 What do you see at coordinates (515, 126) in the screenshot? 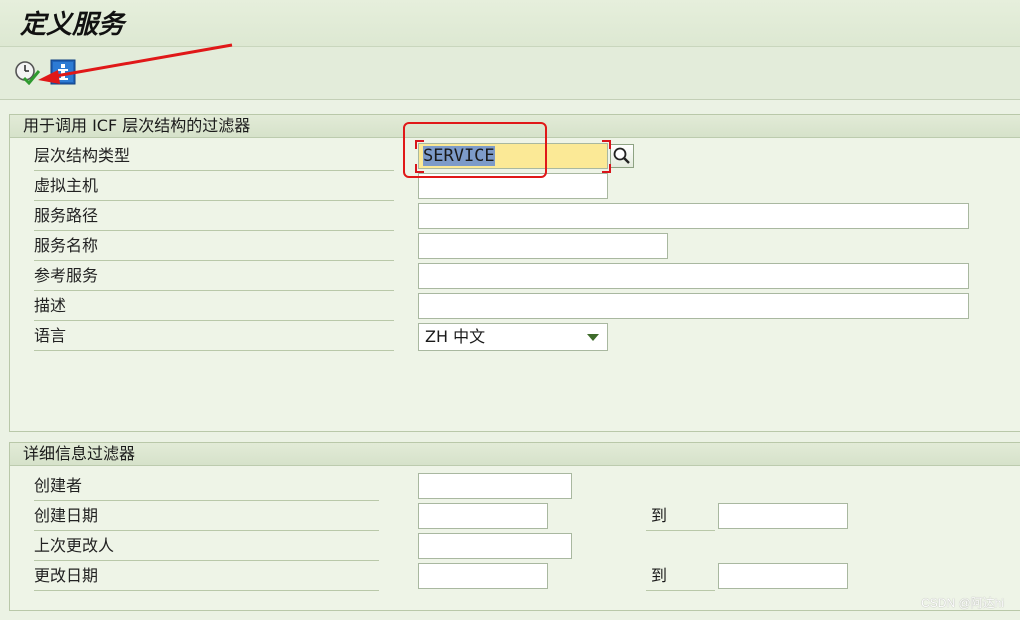
I see `icf-filter-group-header: 用于调用 ICF 层次结构的过滤器` at bounding box center [515, 126].